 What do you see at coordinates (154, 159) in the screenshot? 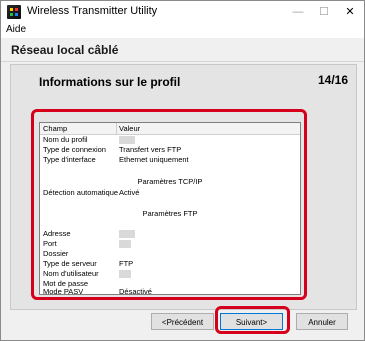
I see `row-value: Ethernet uniquement` at bounding box center [154, 159].